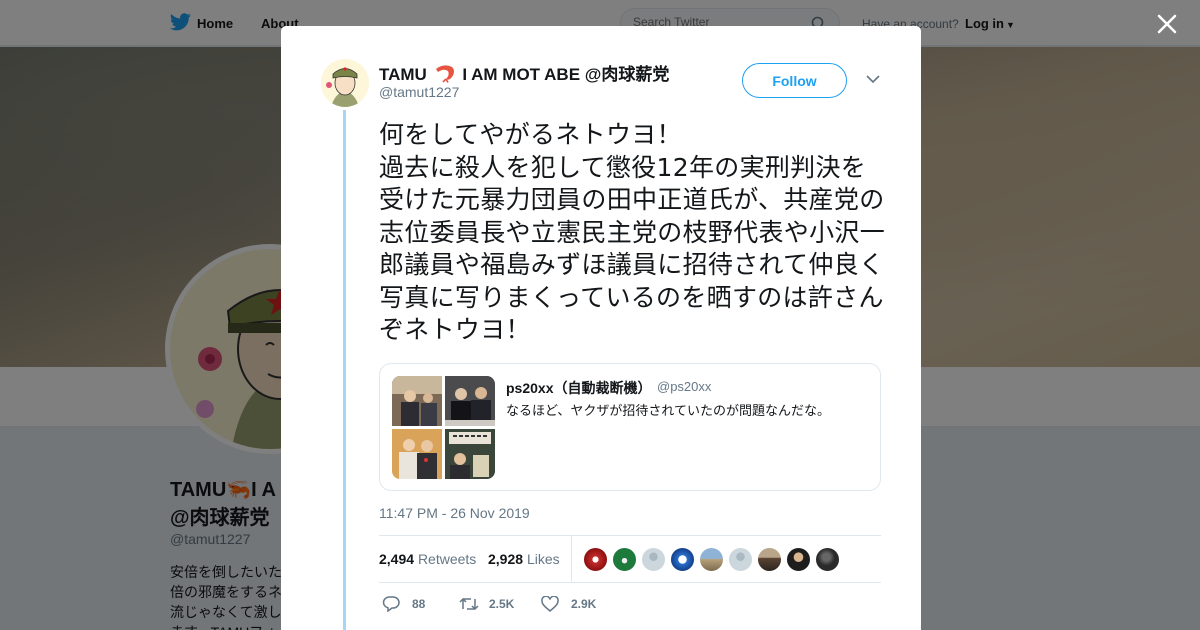 This screenshot has width=1200, height=630. What do you see at coordinates (583, 604) in the screenshot?
I see `like-count: 2.9K` at bounding box center [583, 604].